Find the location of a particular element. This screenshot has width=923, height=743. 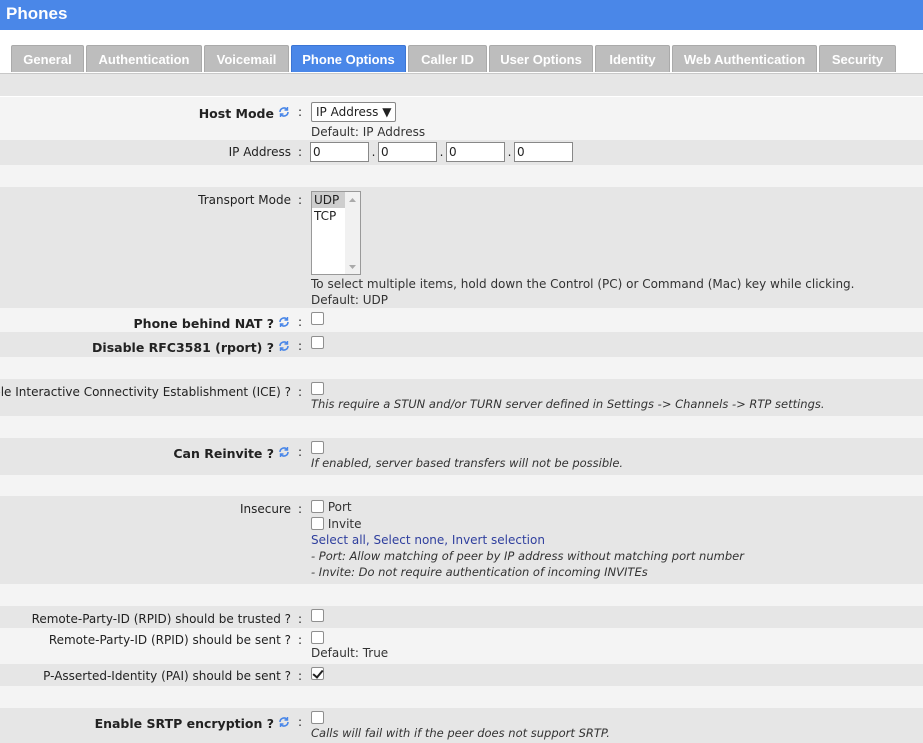

tab-authentication: Authentication is located at coordinates (144, 58).